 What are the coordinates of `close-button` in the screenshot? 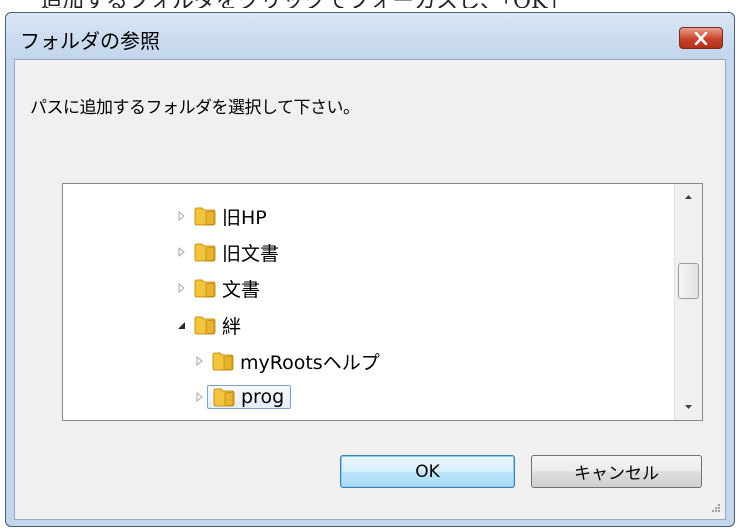 It's located at (701, 38).